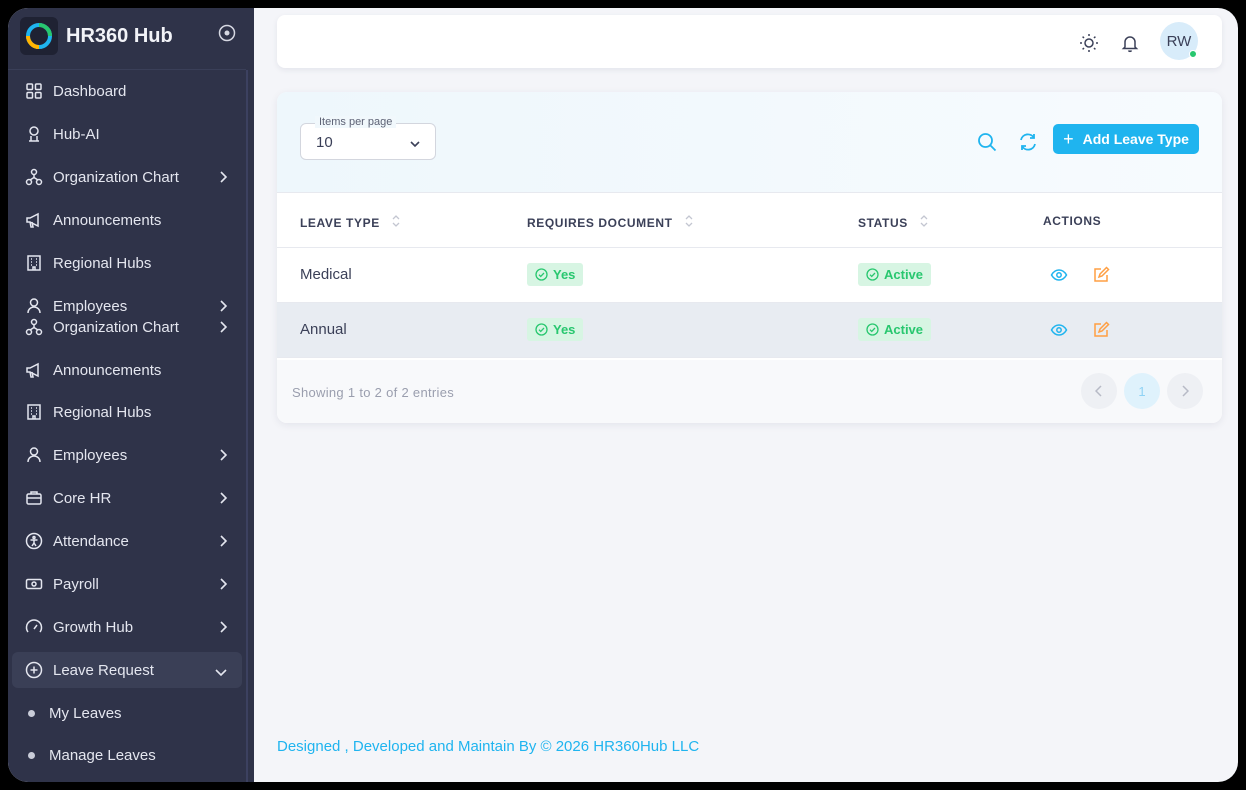 This screenshot has height=790, width=1246. Describe the element at coordinates (85, 713) in the screenshot. I see `sidebar-subitem-label: My Leaves` at that location.